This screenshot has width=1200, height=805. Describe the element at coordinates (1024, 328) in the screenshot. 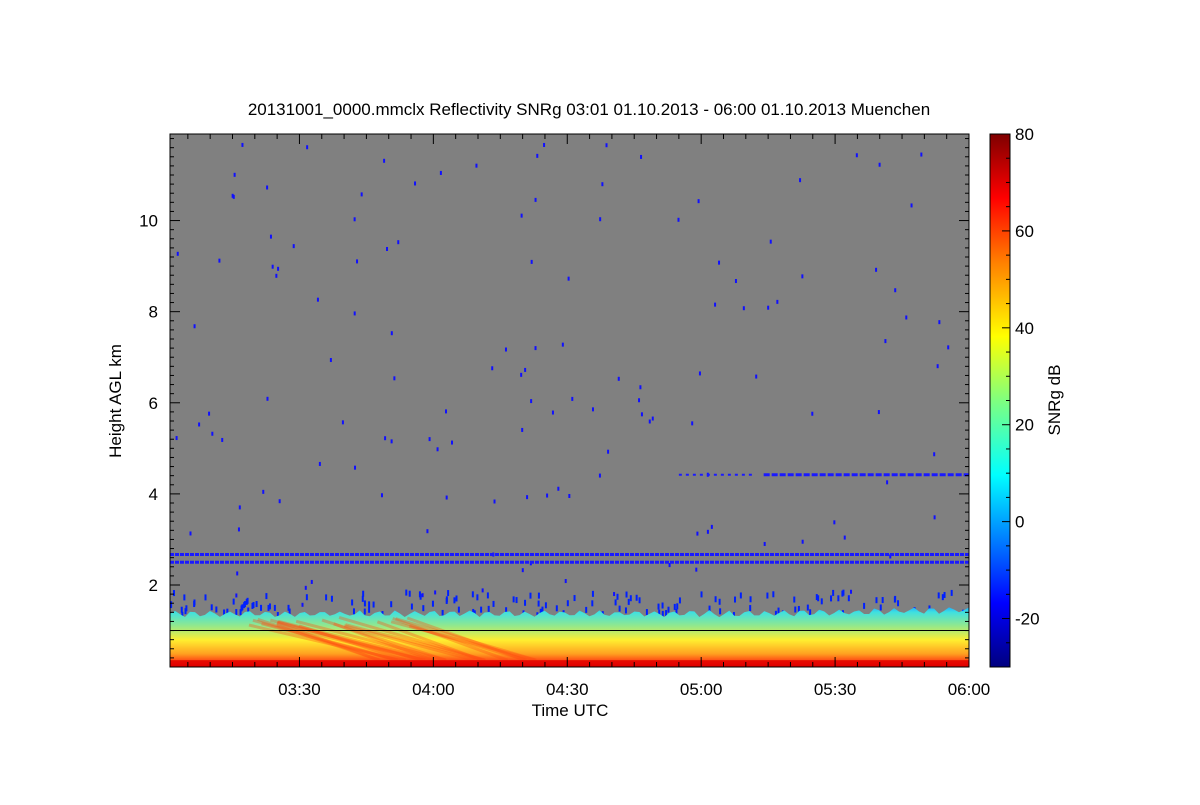

I see `colorbar-tick-label: 40` at that location.